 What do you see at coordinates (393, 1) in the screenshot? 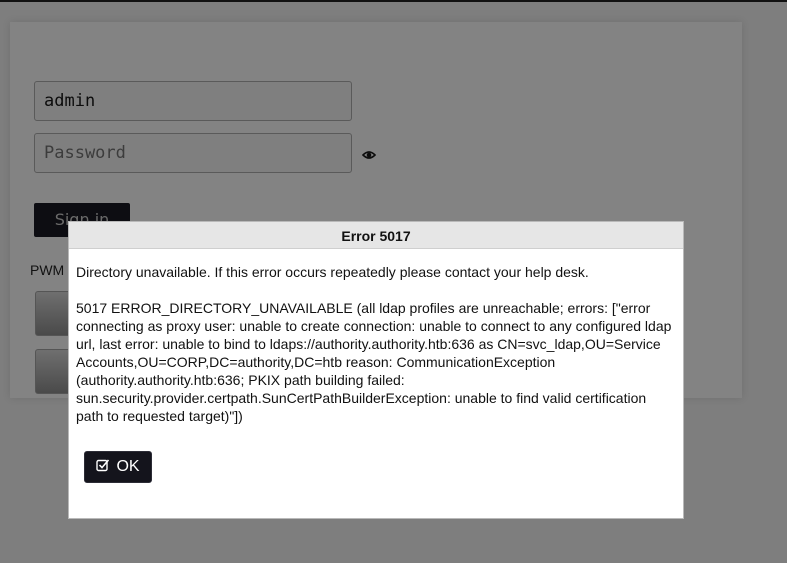
I see `top-border` at bounding box center [393, 1].